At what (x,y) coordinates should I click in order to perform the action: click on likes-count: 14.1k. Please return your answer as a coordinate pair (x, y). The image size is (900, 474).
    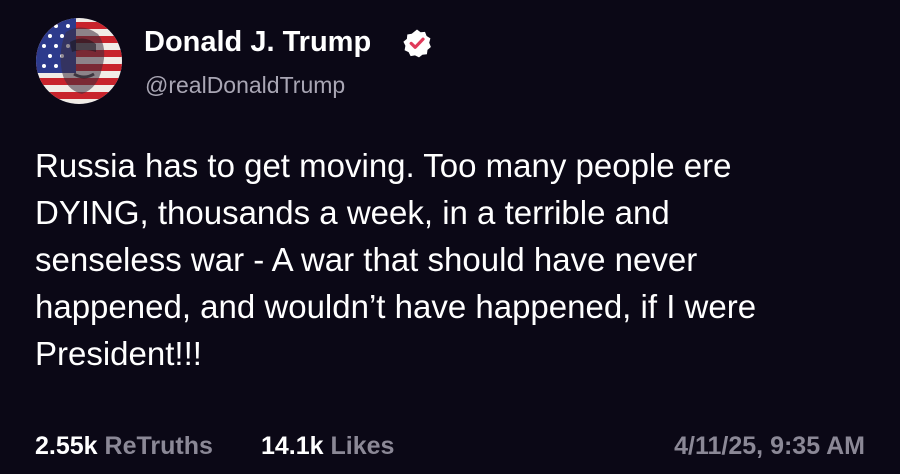
    Looking at the image, I should click on (292, 446).